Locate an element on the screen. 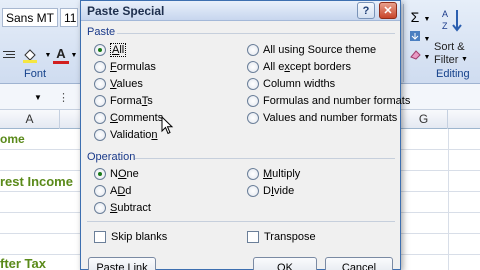  option-label: Transpose is located at coordinates (290, 237).